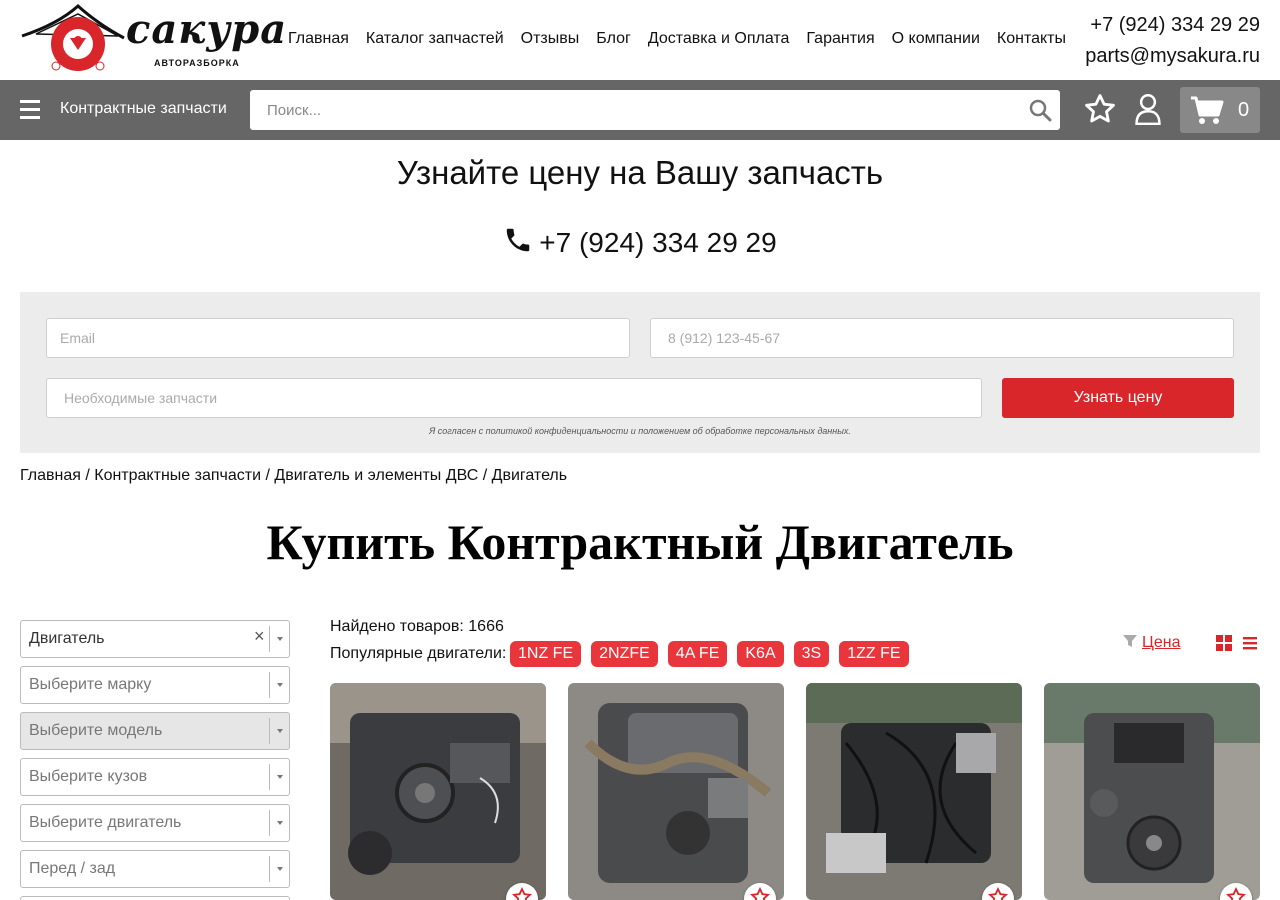  What do you see at coordinates (640, 172) in the screenshot?
I see `price-request-title: Узнайте цену на Вашу запчасть` at bounding box center [640, 172].